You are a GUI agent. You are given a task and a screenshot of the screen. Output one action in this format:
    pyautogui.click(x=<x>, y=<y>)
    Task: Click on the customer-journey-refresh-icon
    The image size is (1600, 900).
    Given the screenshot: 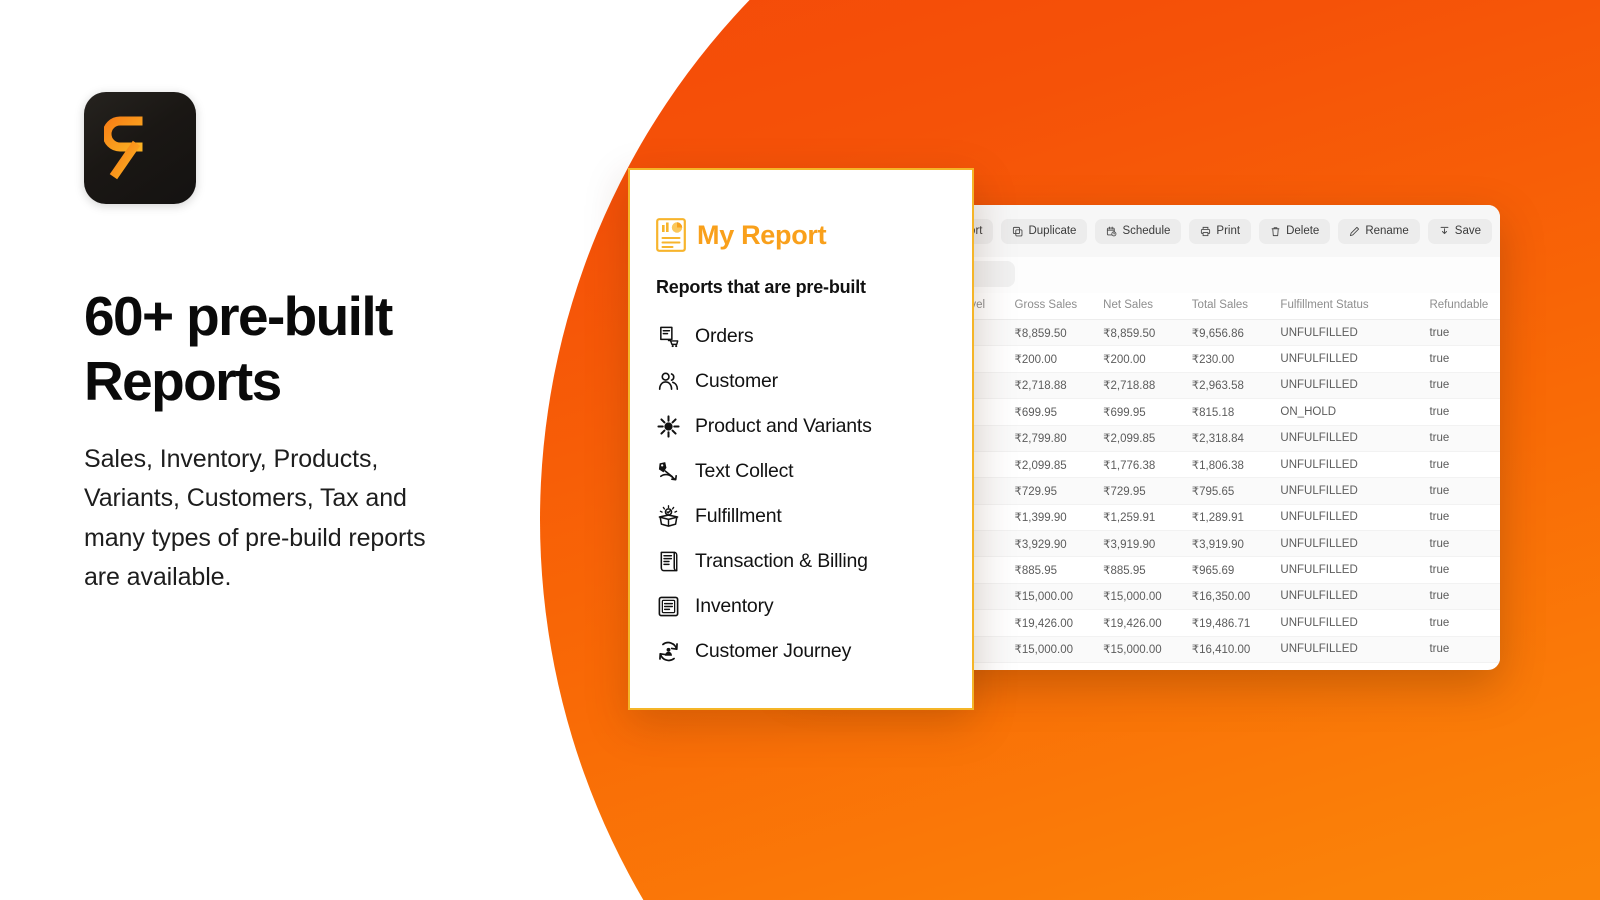 What is the action you would take?
    pyautogui.click(x=668, y=651)
    